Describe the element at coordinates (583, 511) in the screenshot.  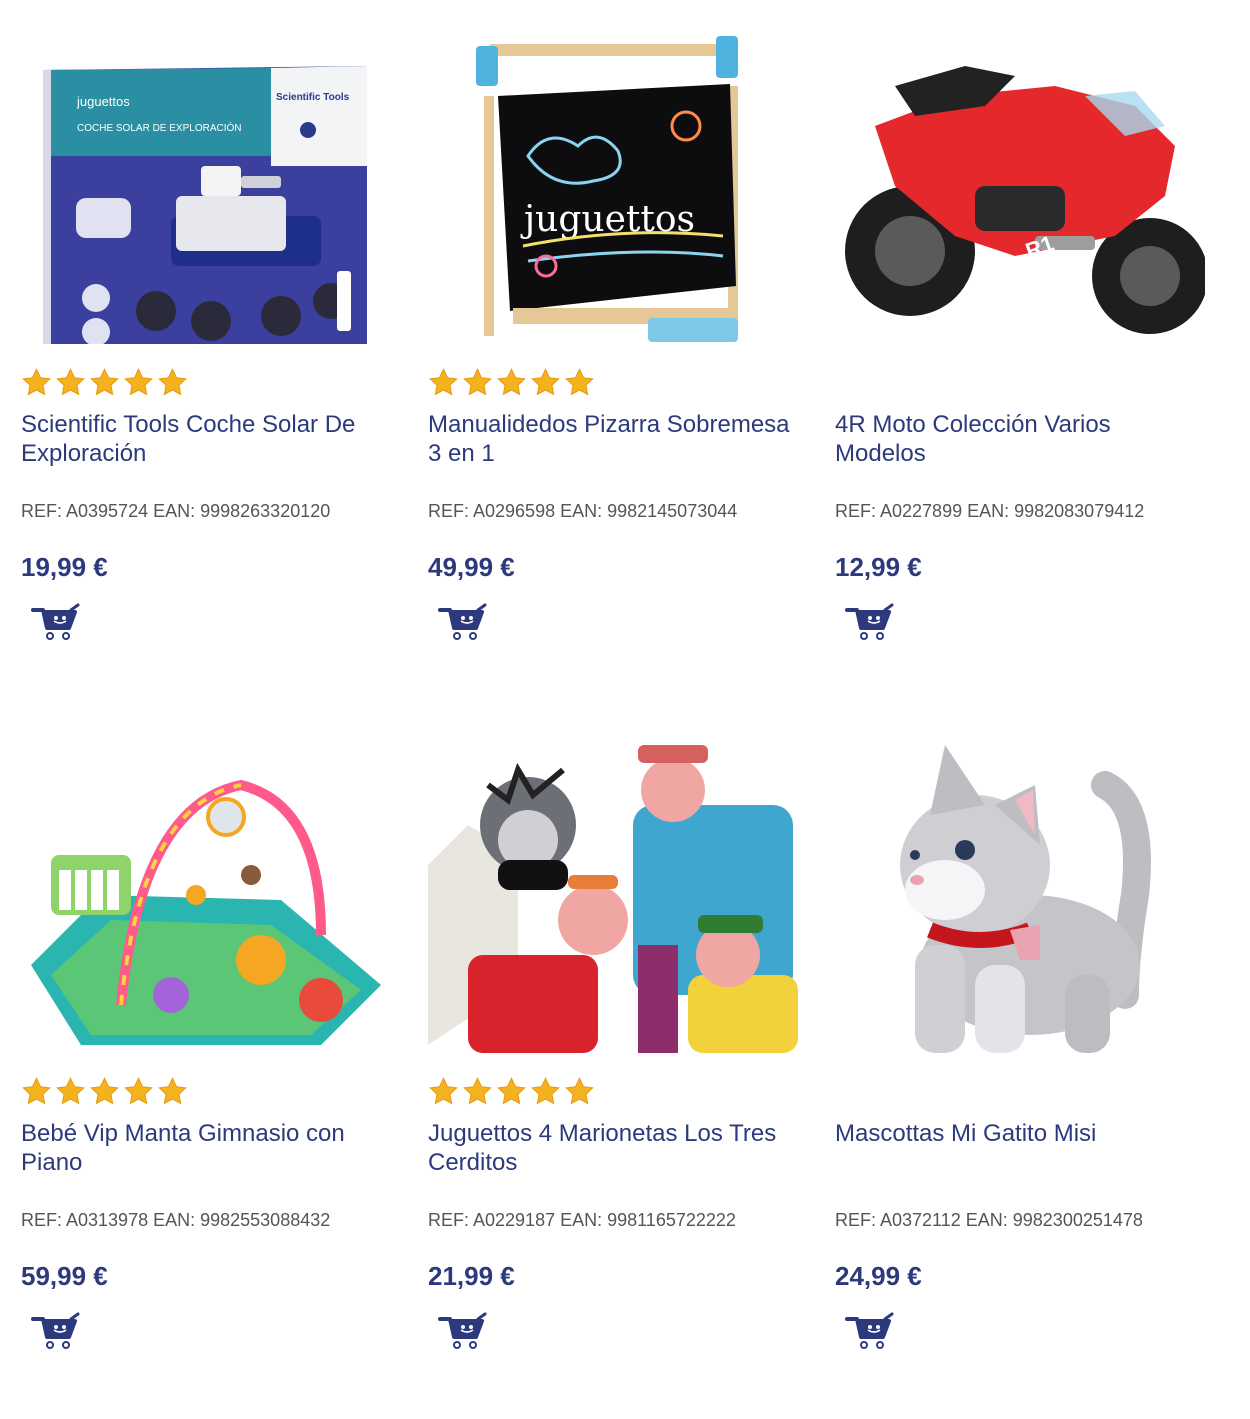
I see `product-ref: REF: A0296598 EAN: 9982145073044` at that location.